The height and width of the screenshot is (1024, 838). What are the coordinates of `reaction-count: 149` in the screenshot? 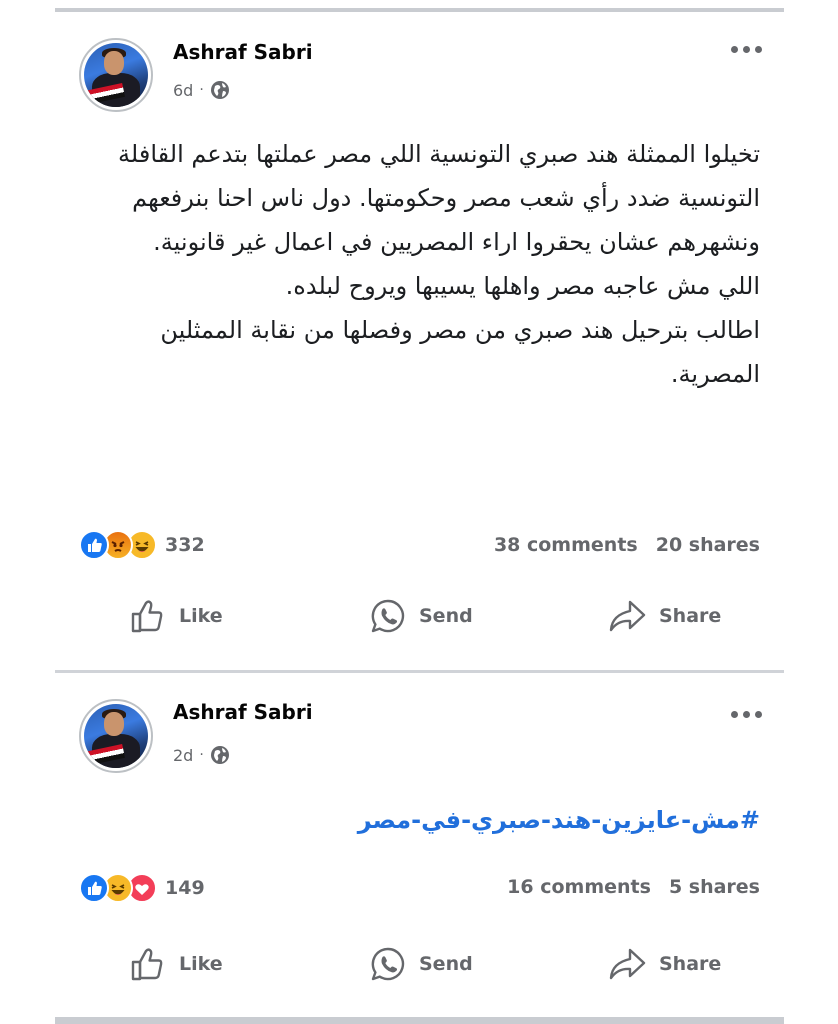 It's located at (185, 888).